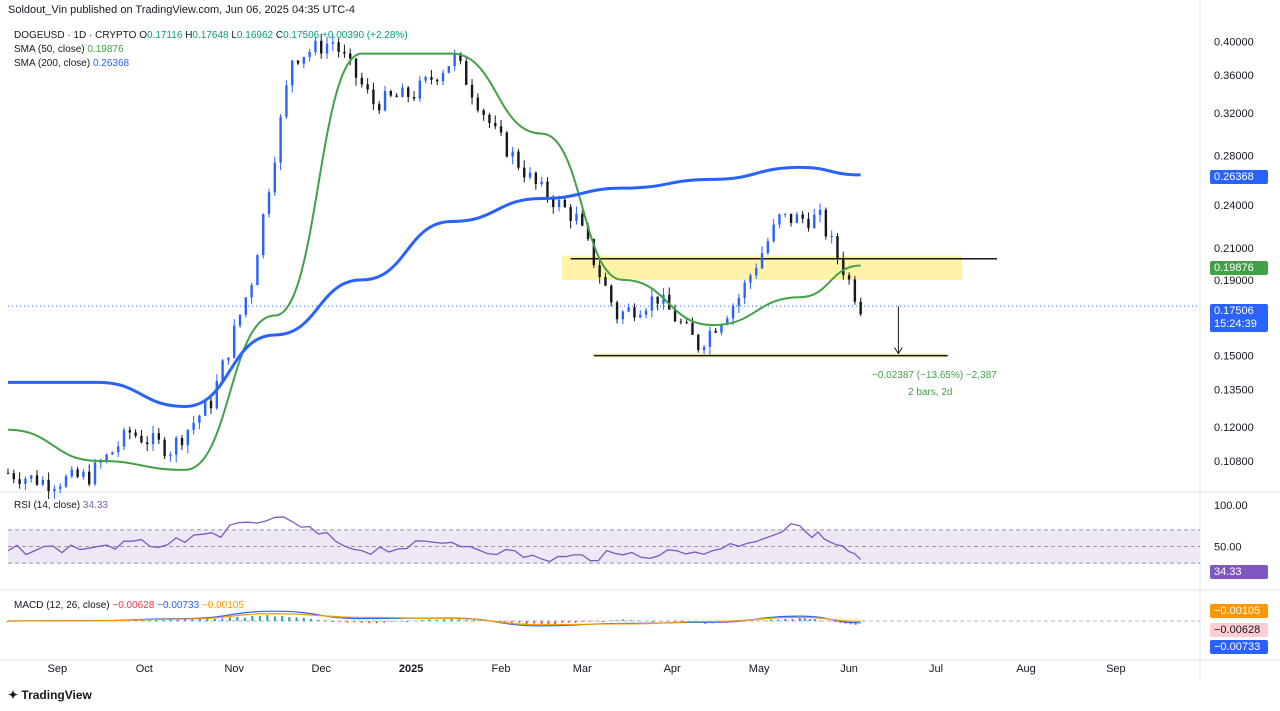 The width and height of the screenshot is (1280, 711). I want to click on rsi-price-tag: 34.33, so click(1239, 572).